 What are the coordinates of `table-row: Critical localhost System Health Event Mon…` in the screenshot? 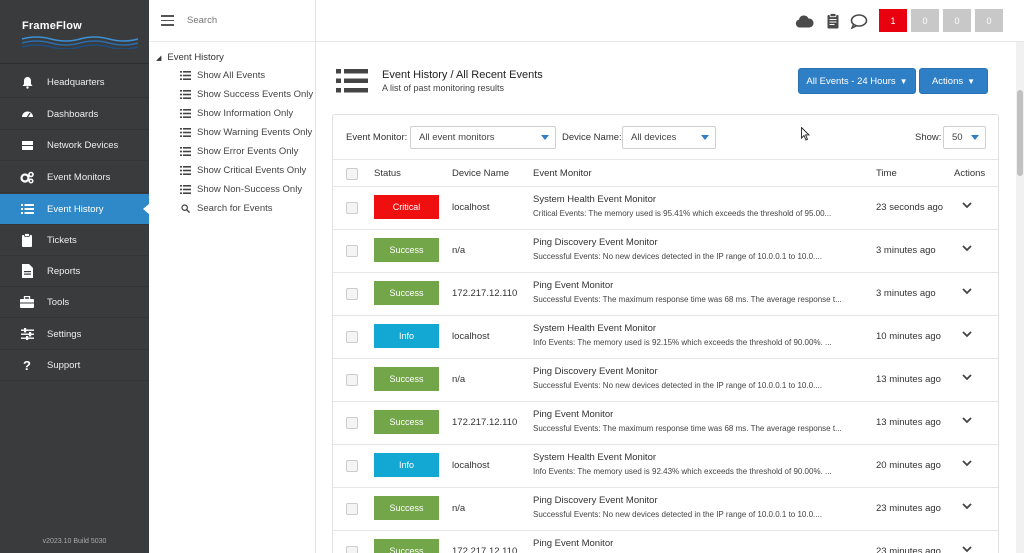 It's located at (665, 208).